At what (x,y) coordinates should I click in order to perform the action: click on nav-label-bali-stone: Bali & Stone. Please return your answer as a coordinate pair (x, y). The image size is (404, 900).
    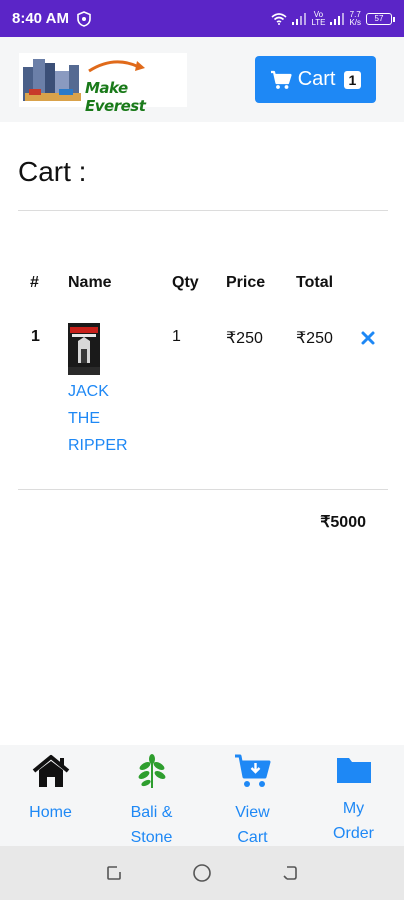
    Looking at the image, I should click on (152, 825).